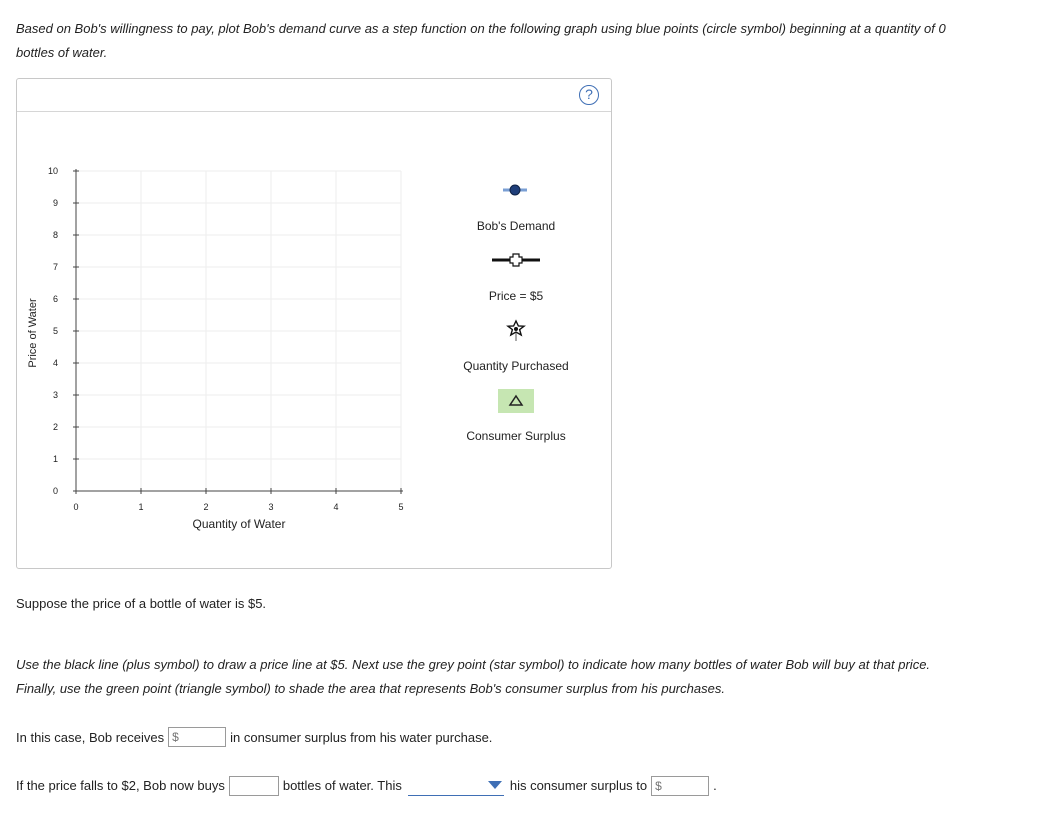 This screenshot has height=820, width=1064. Describe the element at coordinates (33, 333) in the screenshot. I see `y-axis-label: Price of Water` at that location.